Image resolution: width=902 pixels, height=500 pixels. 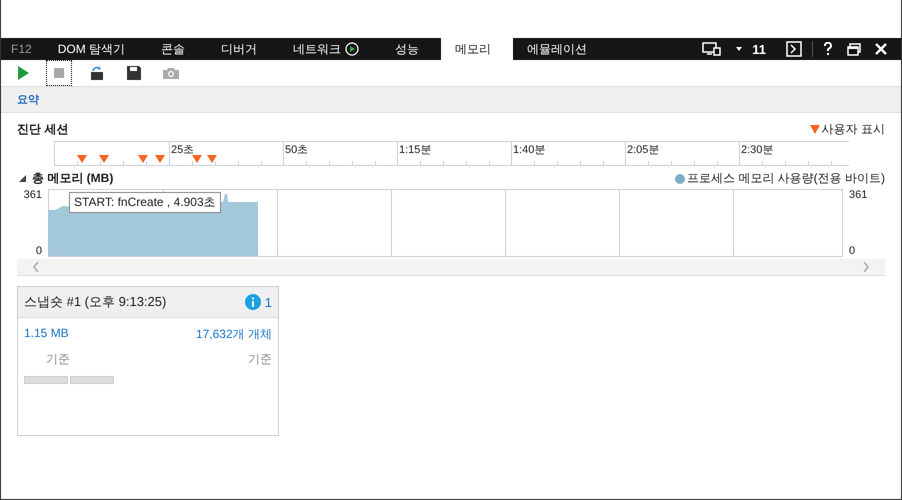 I want to click on time-label: 2:05분, so click(x=643, y=150).